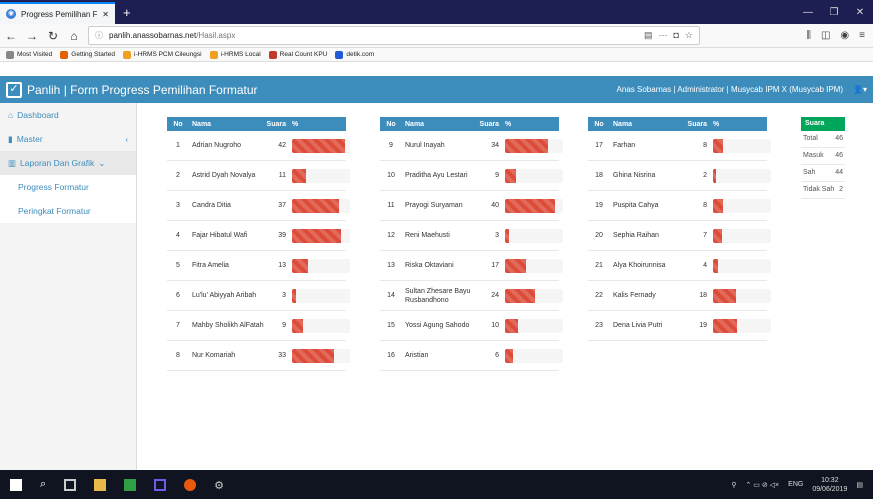 This screenshot has width=873, height=499. I want to click on menu-icon: ≡, so click(862, 35).